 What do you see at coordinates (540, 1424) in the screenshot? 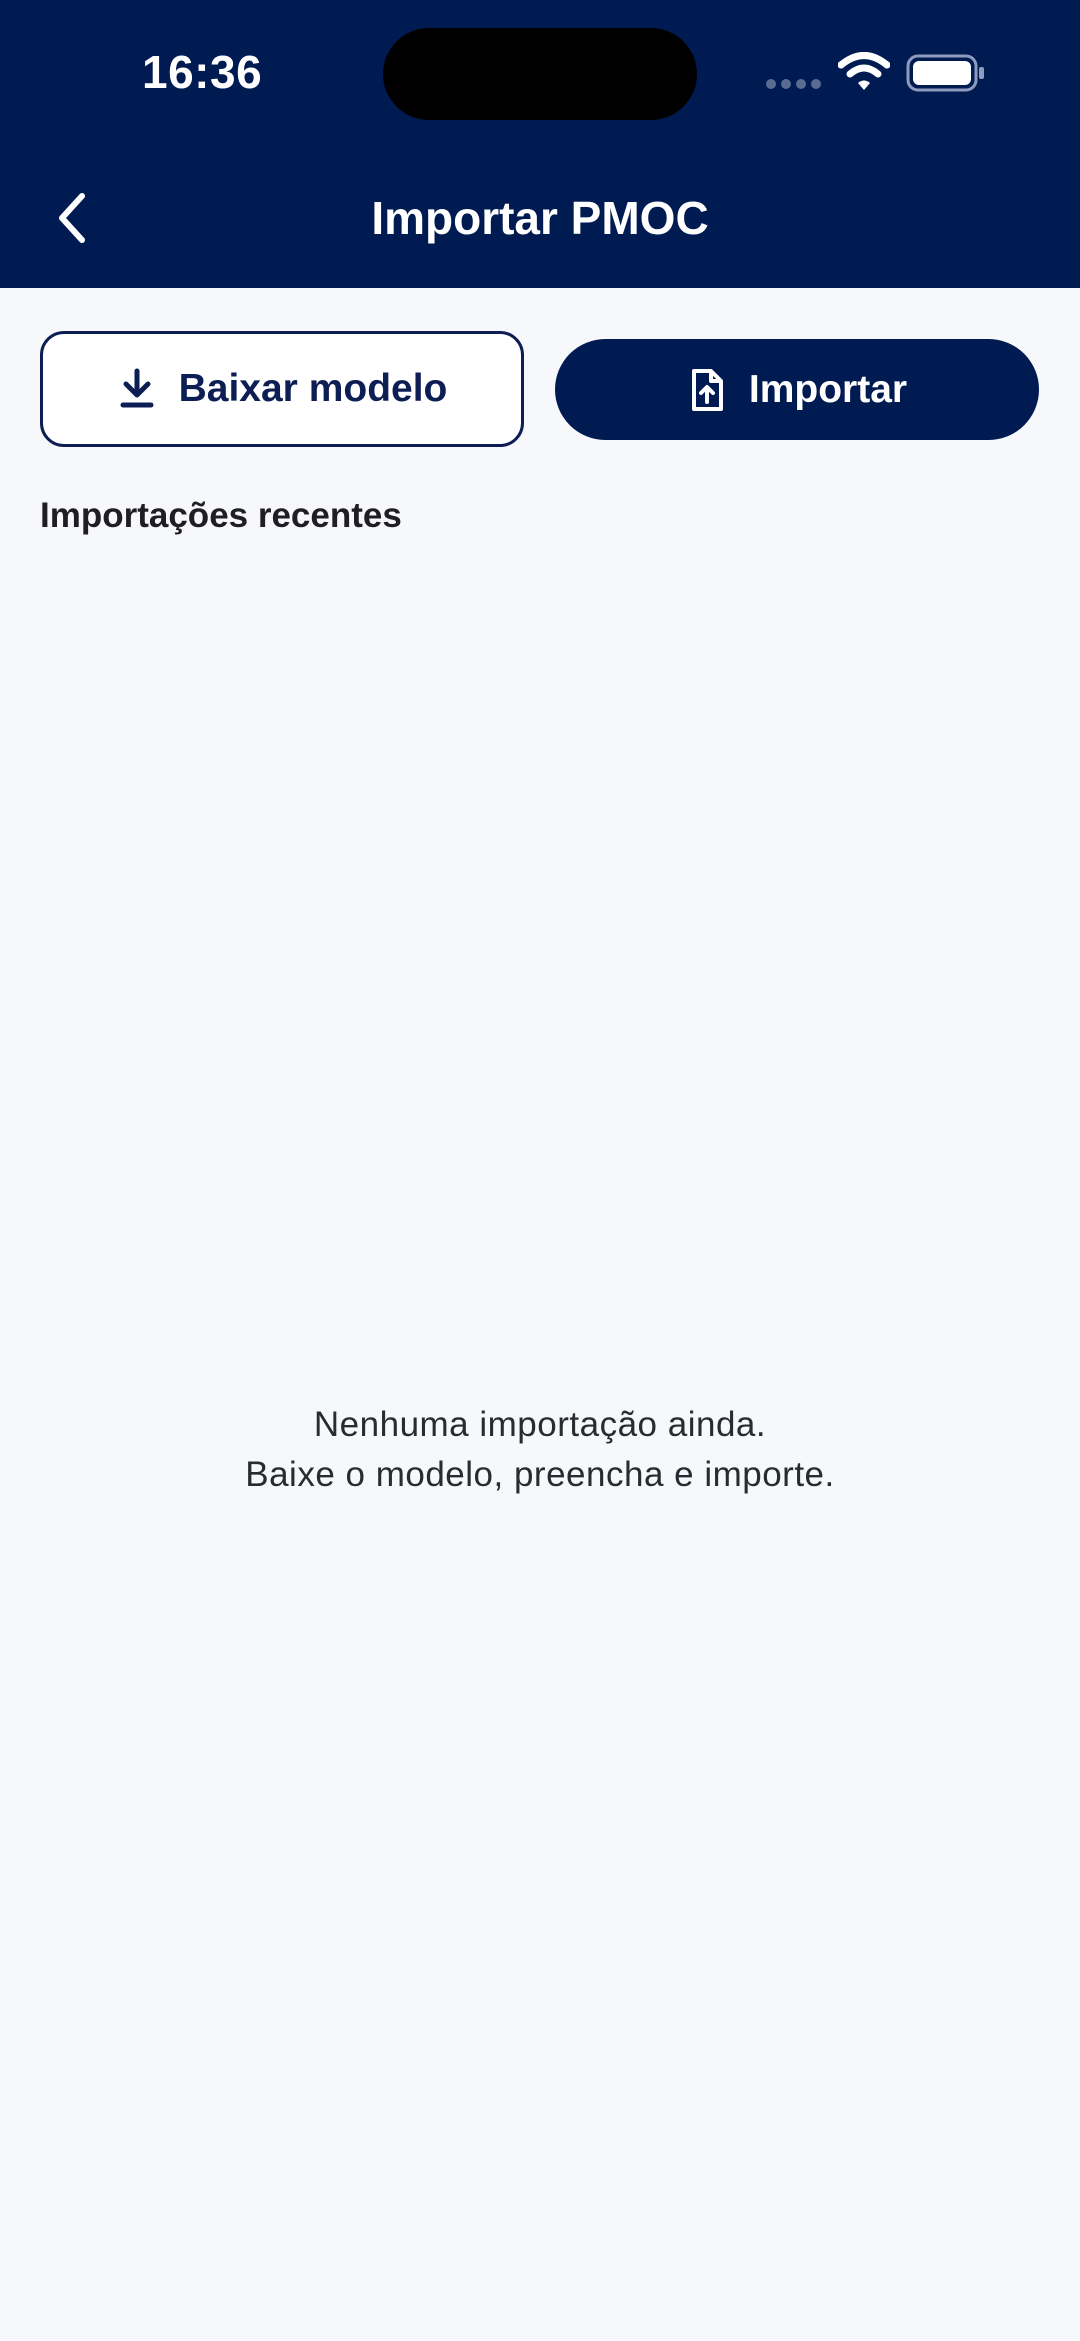
I see `empty-state-line-1: Nenhuma importação ainda.` at bounding box center [540, 1424].